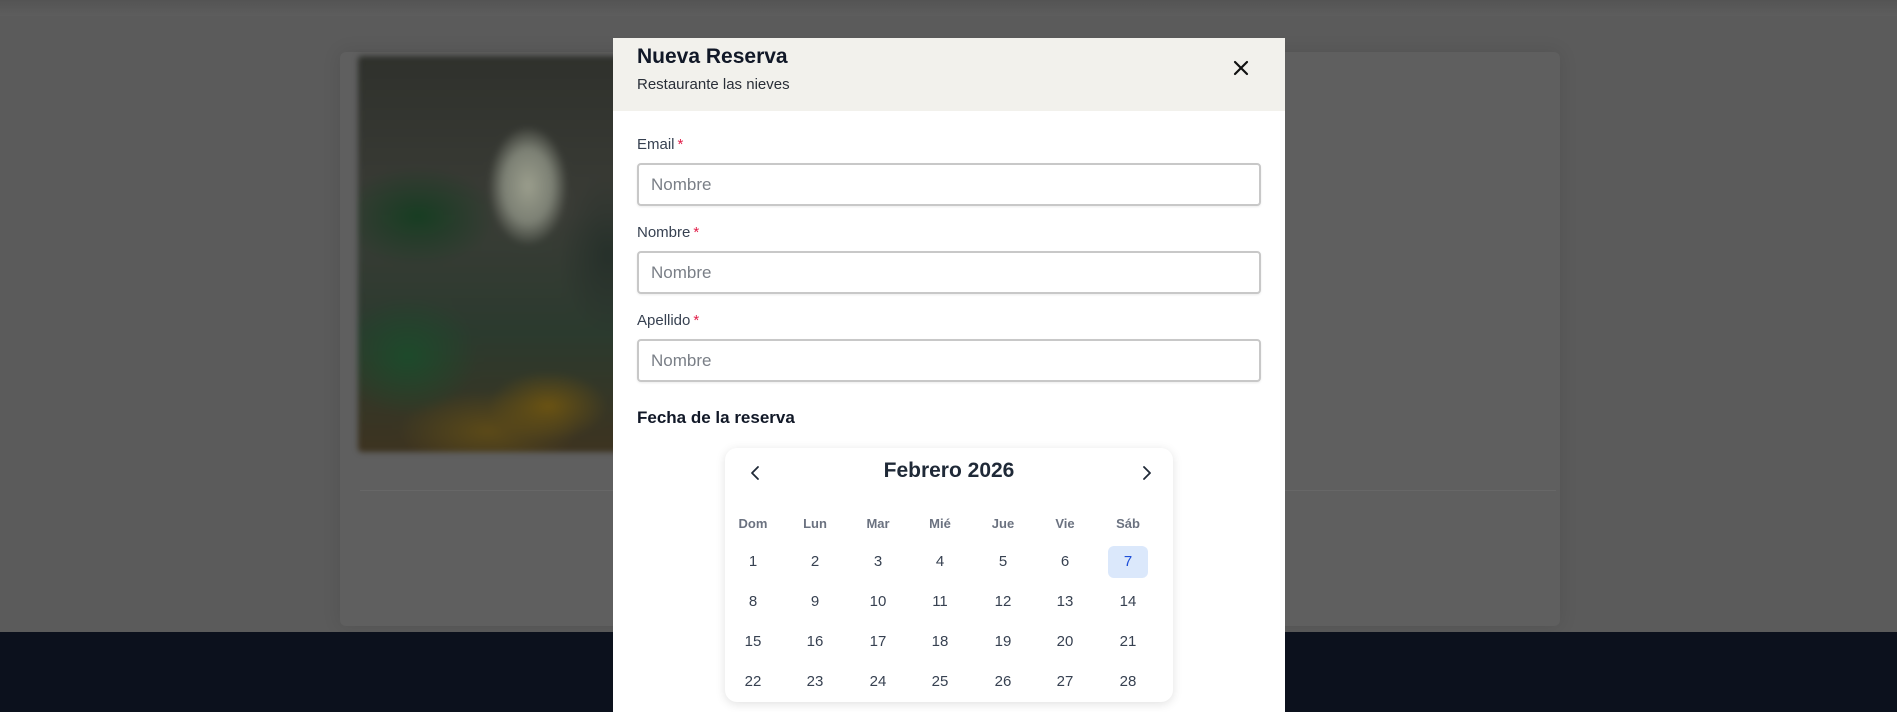  What do you see at coordinates (753, 523) in the screenshot?
I see `weekday-header: Dom` at bounding box center [753, 523].